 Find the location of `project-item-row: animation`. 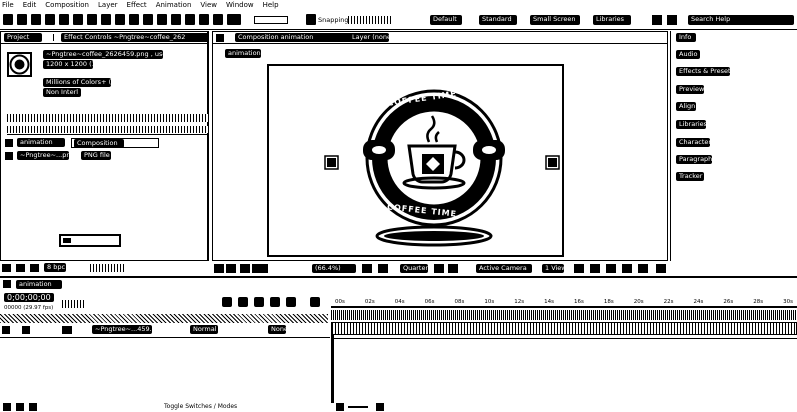

project-item-row: animation is located at coordinates (36, 143).